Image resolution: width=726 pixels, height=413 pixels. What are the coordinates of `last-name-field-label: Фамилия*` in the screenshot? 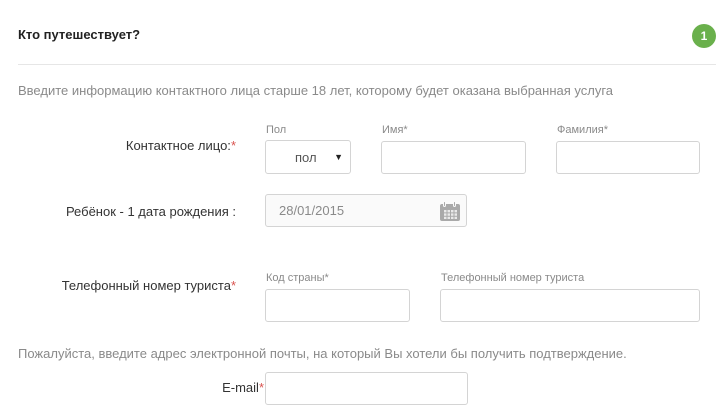 It's located at (582, 130).